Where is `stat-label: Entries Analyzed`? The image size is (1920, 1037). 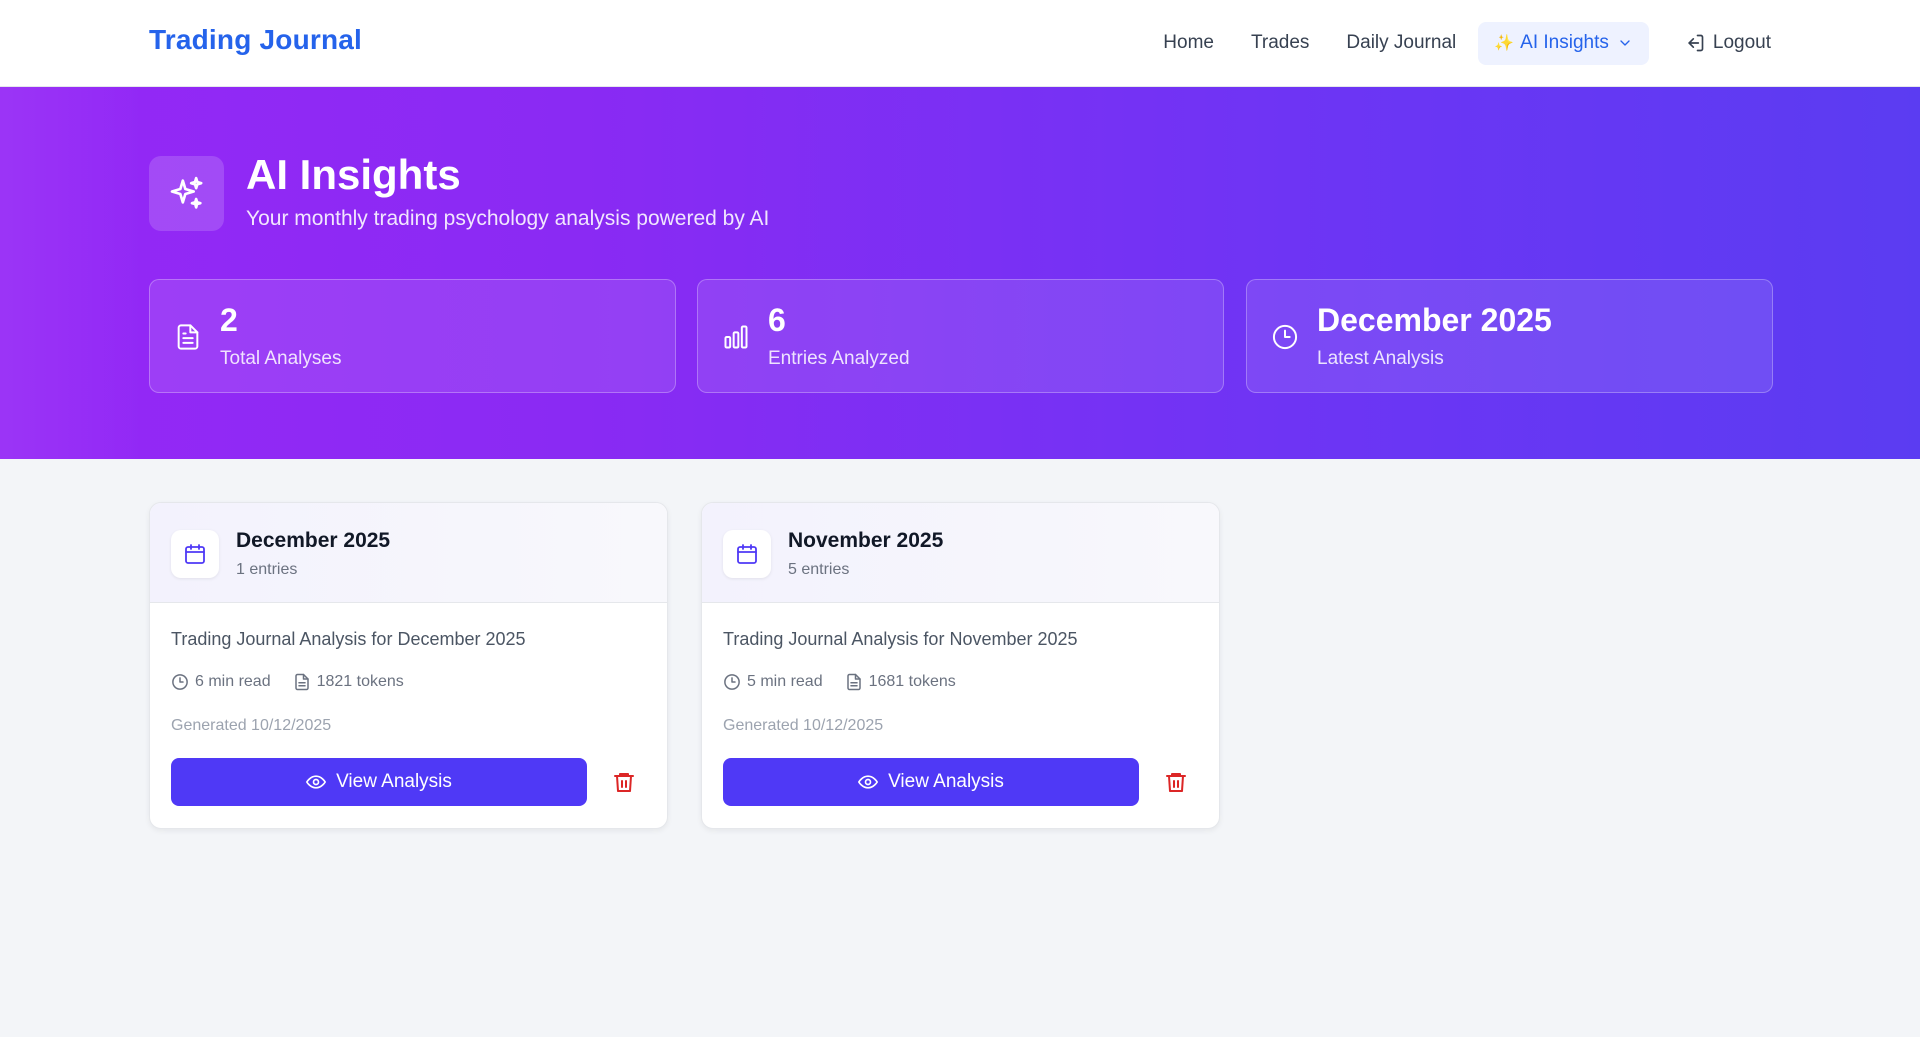
stat-label: Entries Analyzed is located at coordinates (839, 358).